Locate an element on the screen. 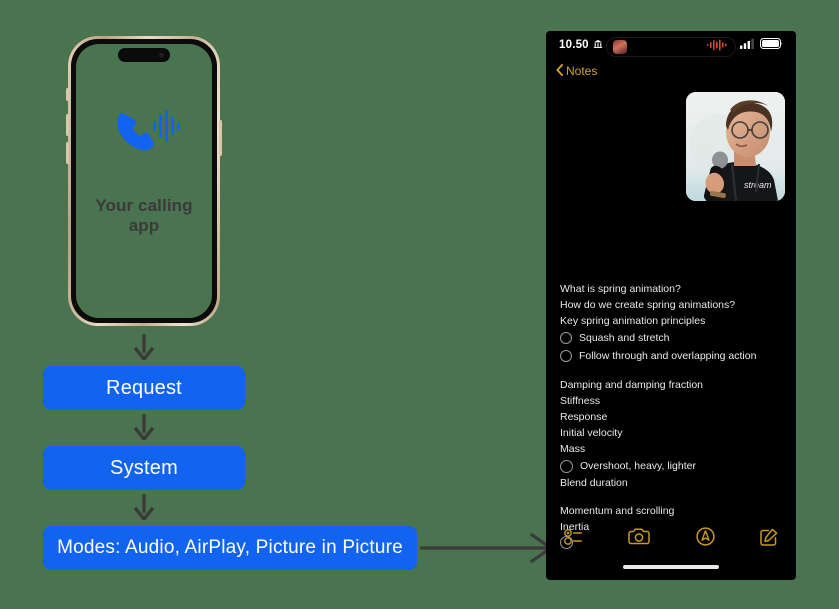  phone-bezel: Your calling app is located at coordinates (144, 181).